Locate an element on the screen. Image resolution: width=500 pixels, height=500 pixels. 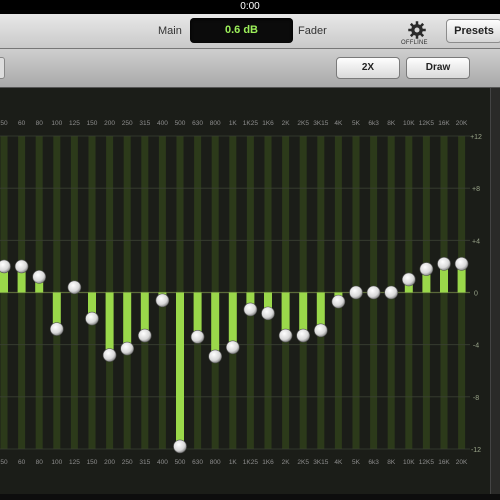
status-time: 0:00 is located at coordinates (250, 6).